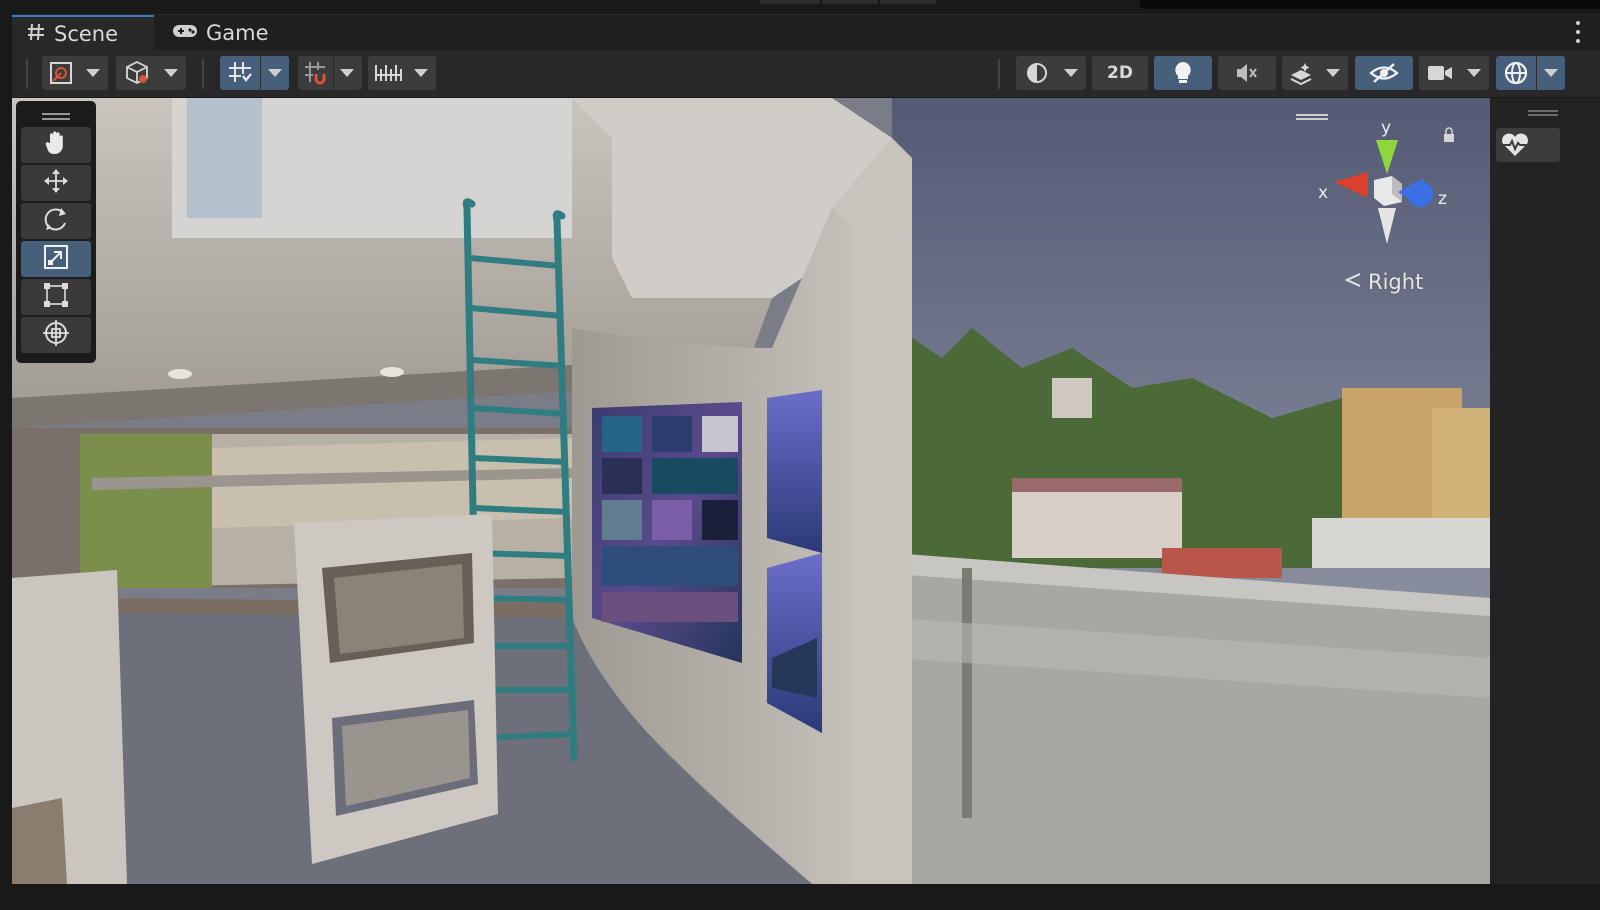 The width and height of the screenshot is (1600, 910). What do you see at coordinates (1370, 4) in the screenshot?
I see `top-right-strip` at bounding box center [1370, 4].